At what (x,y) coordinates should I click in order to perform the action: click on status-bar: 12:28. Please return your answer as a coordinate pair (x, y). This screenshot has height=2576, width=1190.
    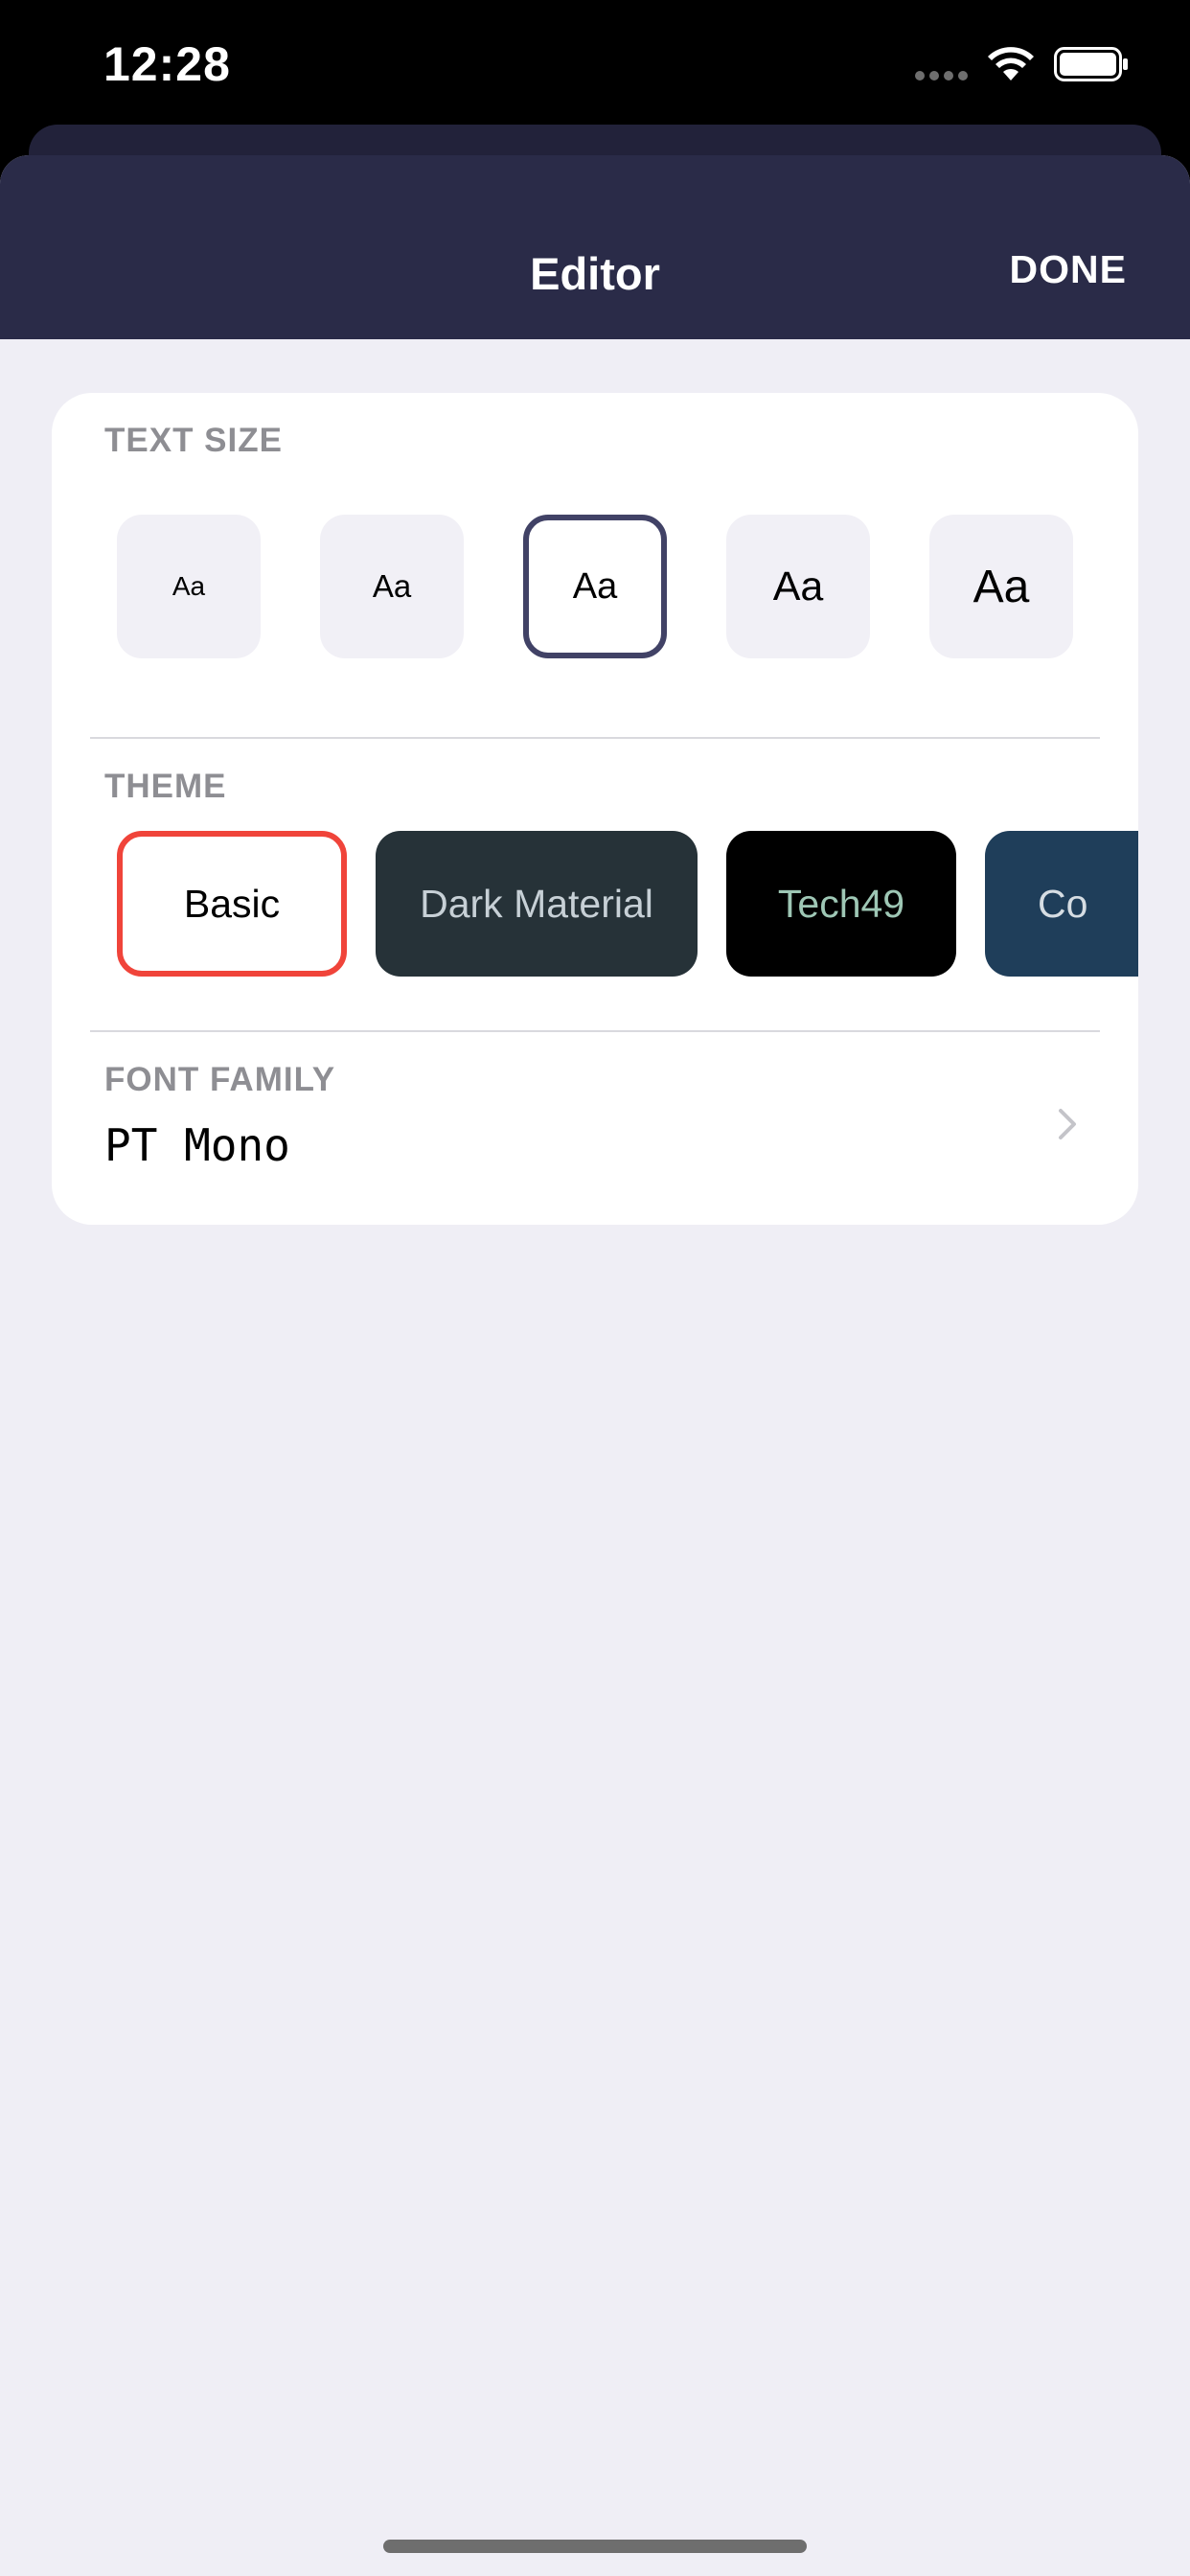
    Looking at the image, I should click on (595, 67).